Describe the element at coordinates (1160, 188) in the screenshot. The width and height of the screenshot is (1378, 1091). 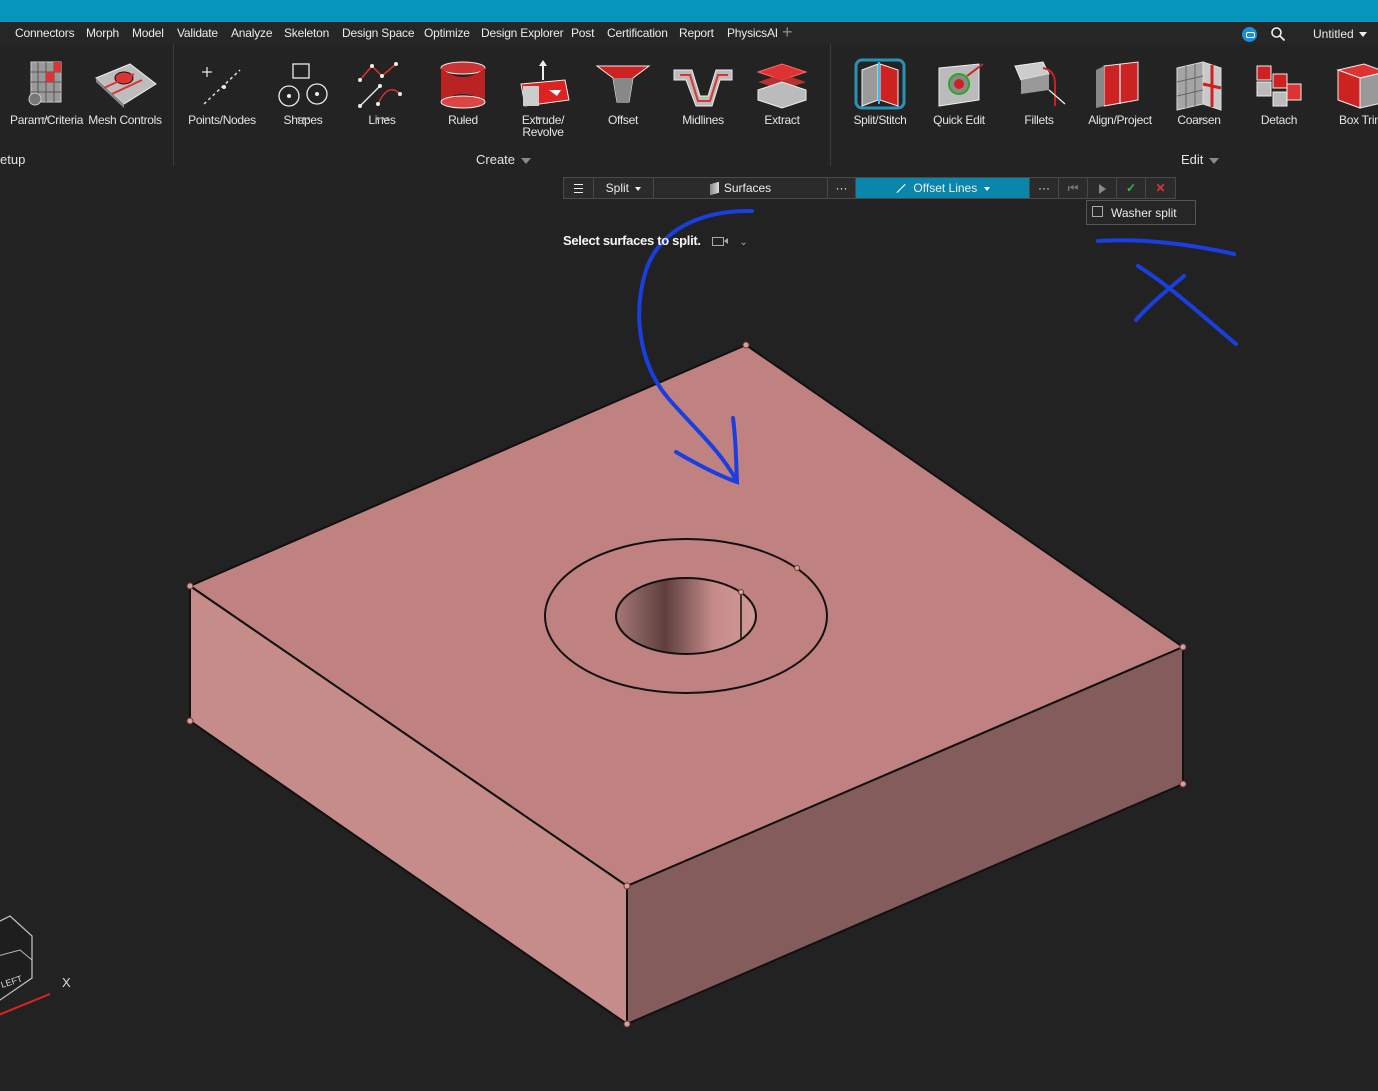
I see `cancel-x-icon: ✕` at that location.